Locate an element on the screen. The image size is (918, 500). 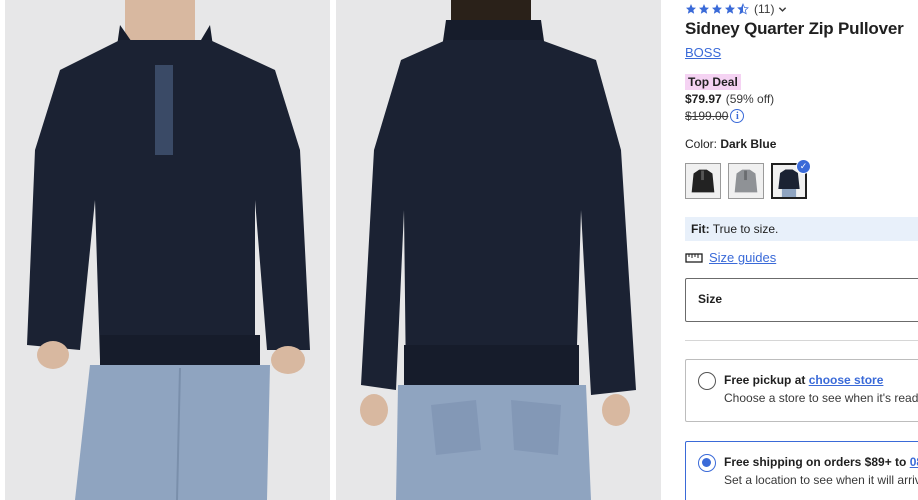
swatch-black-image is located at coordinates (703, 181).